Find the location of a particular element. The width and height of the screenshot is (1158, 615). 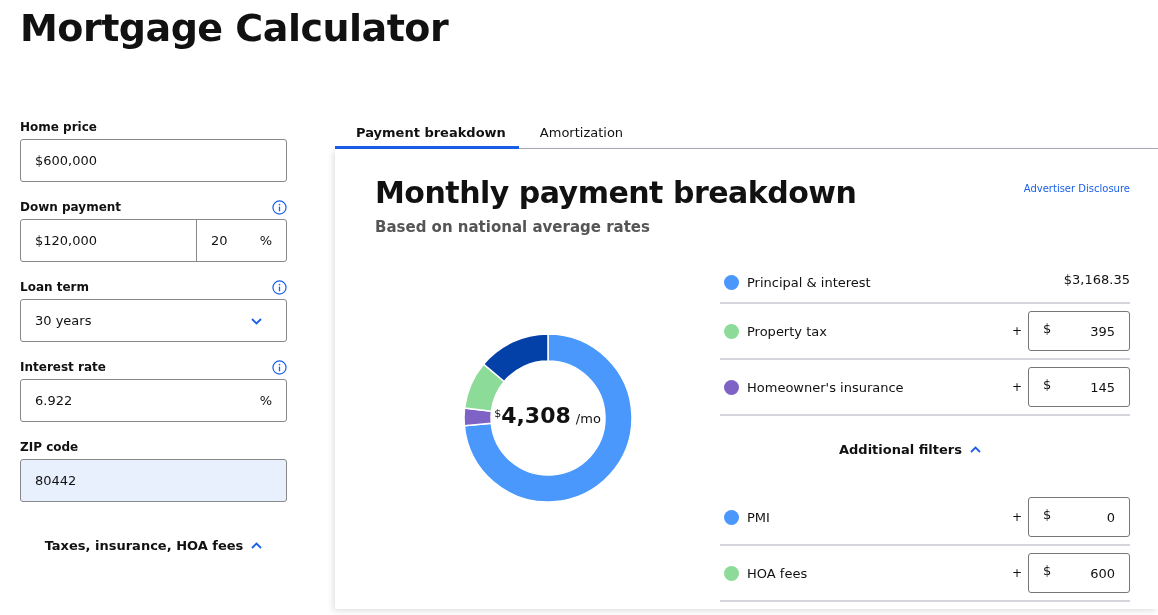

amount-field: $ 600 is located at coordinates (1079, 573).